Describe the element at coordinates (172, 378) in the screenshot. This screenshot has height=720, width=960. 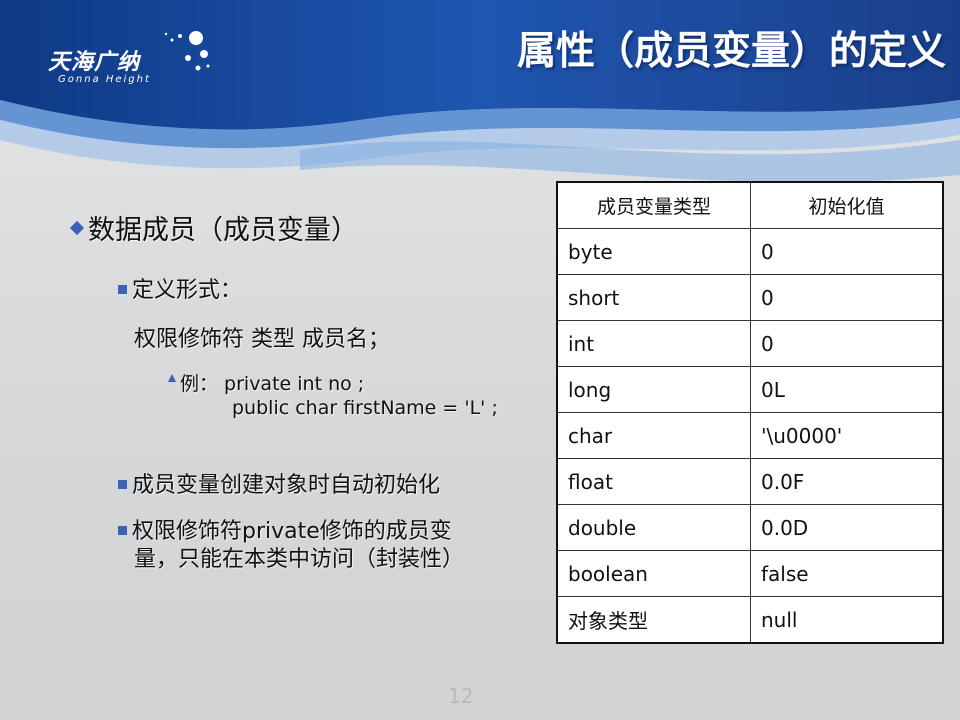
I see `triangle-bullet-icon` at that location.